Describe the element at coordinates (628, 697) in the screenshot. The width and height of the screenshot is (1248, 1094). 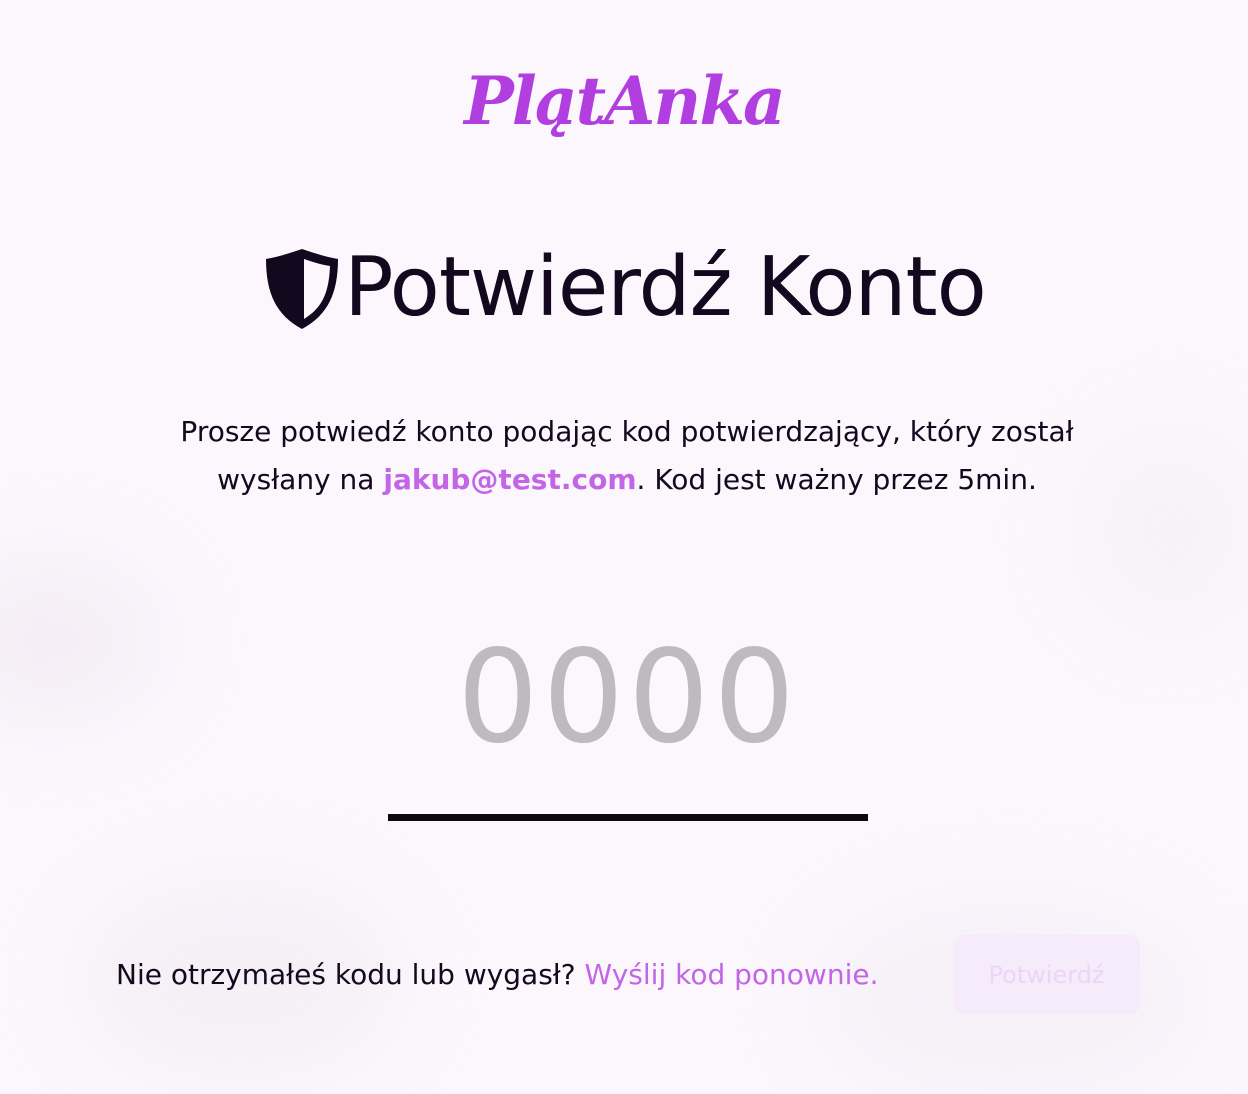
I see `verification-code-input` at that location.